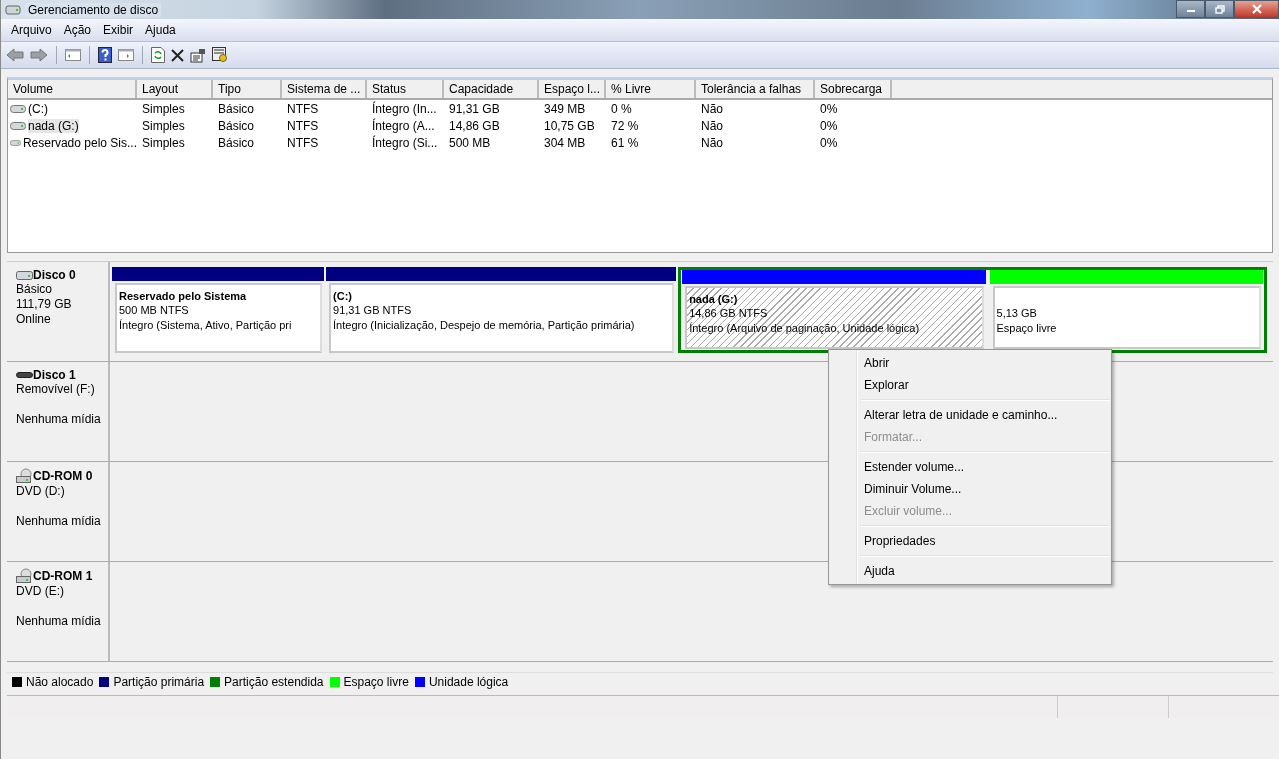 This screenshot has width=1279, height=759. Describe the element at coordinates (1027, 328) in the screenshot. I see `partition-status: Espaço livre` at that location.